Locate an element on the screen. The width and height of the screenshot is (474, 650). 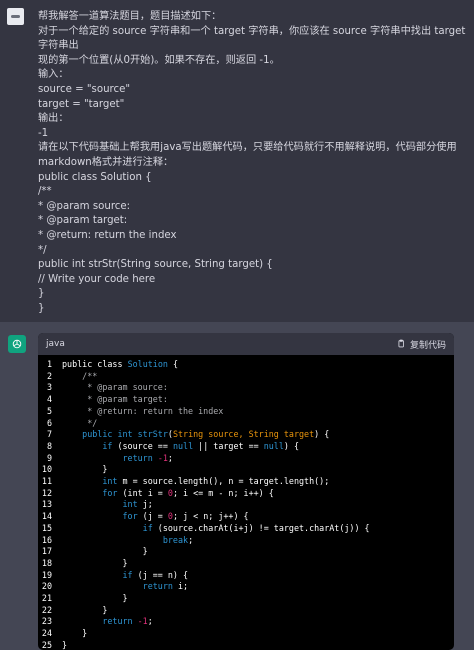
line-number: 5 is located at coordinates (49, 410).